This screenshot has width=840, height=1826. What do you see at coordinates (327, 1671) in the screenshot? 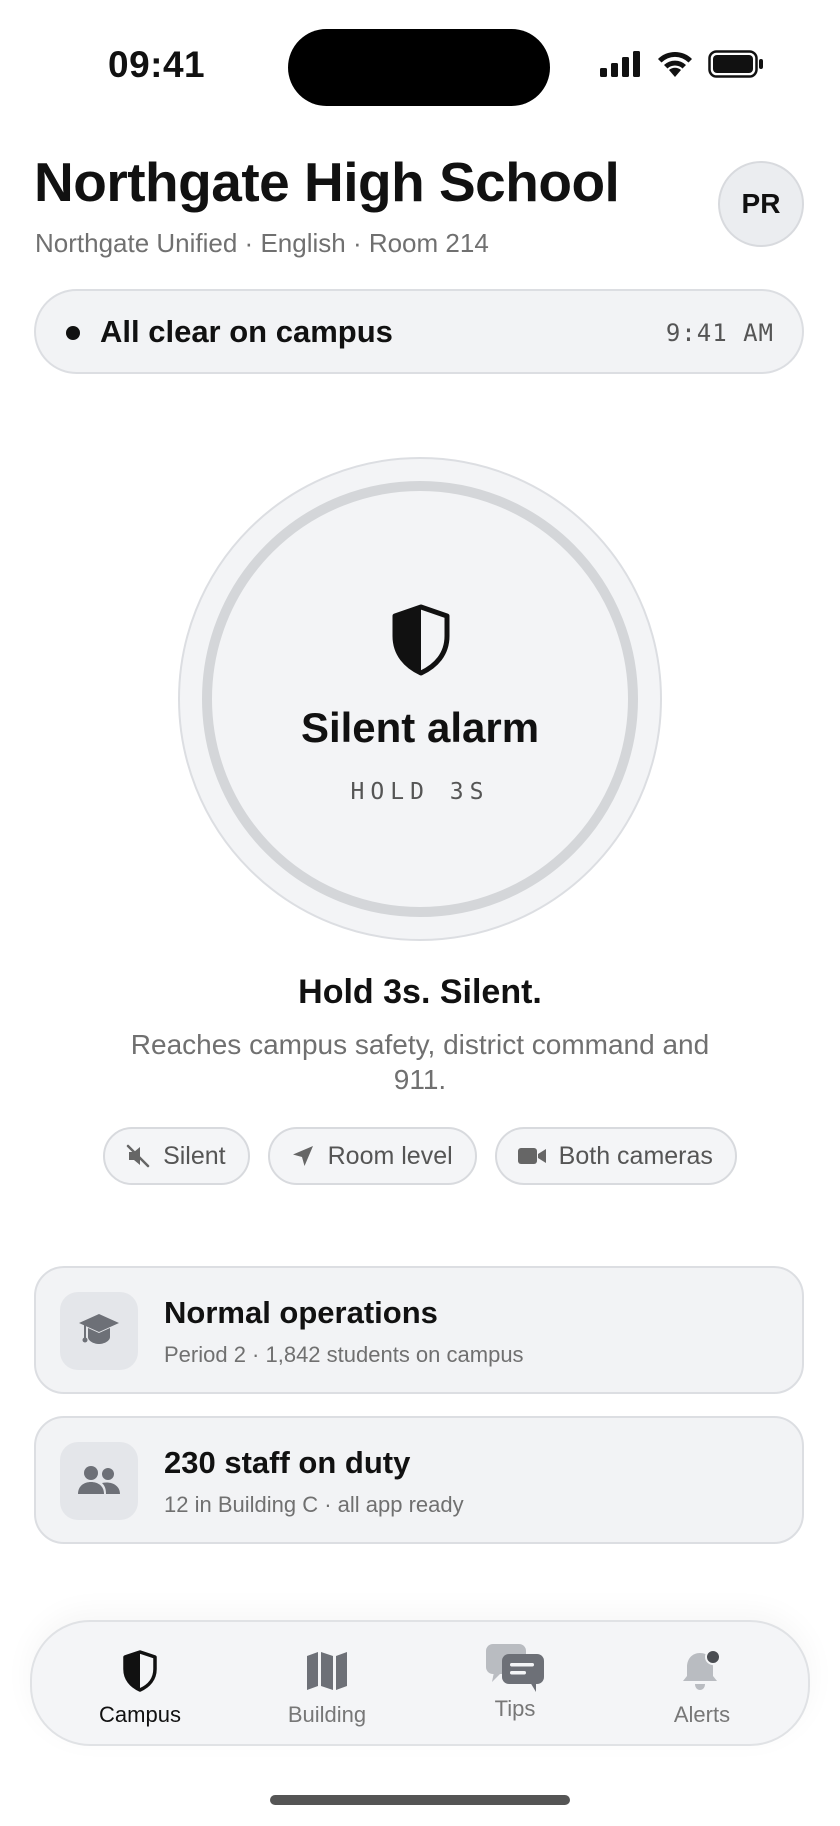
I see `map-icon` at bounding box center [327, 1671].